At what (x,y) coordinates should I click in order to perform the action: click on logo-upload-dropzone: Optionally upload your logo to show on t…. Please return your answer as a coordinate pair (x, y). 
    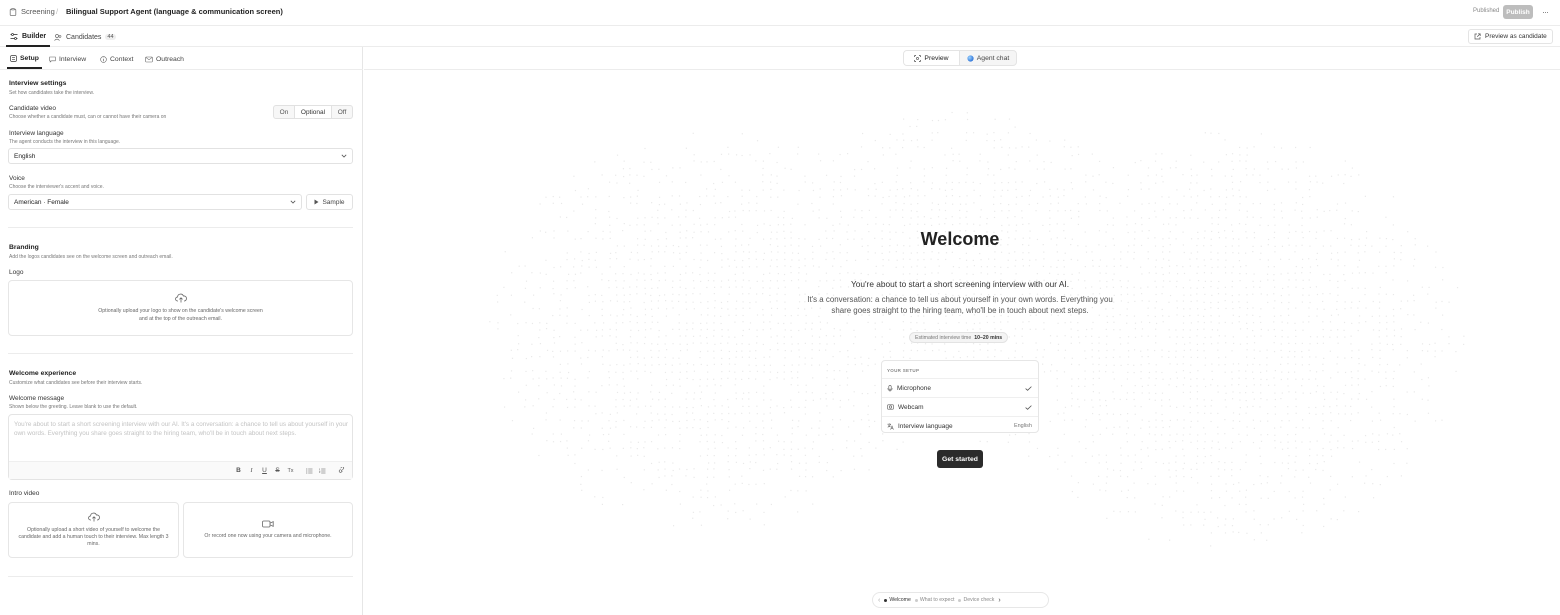
    Looking at the image, I should click on (180, 308).